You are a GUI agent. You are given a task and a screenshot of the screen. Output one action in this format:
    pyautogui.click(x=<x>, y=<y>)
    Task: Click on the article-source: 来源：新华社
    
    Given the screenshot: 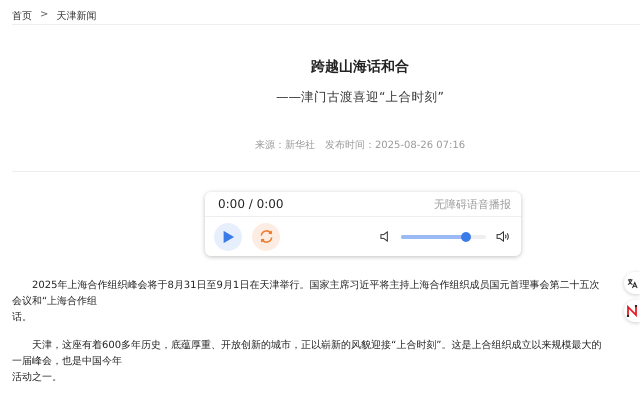 What is the action you would take?
    pyautogui.click(x=284, y=145)
    